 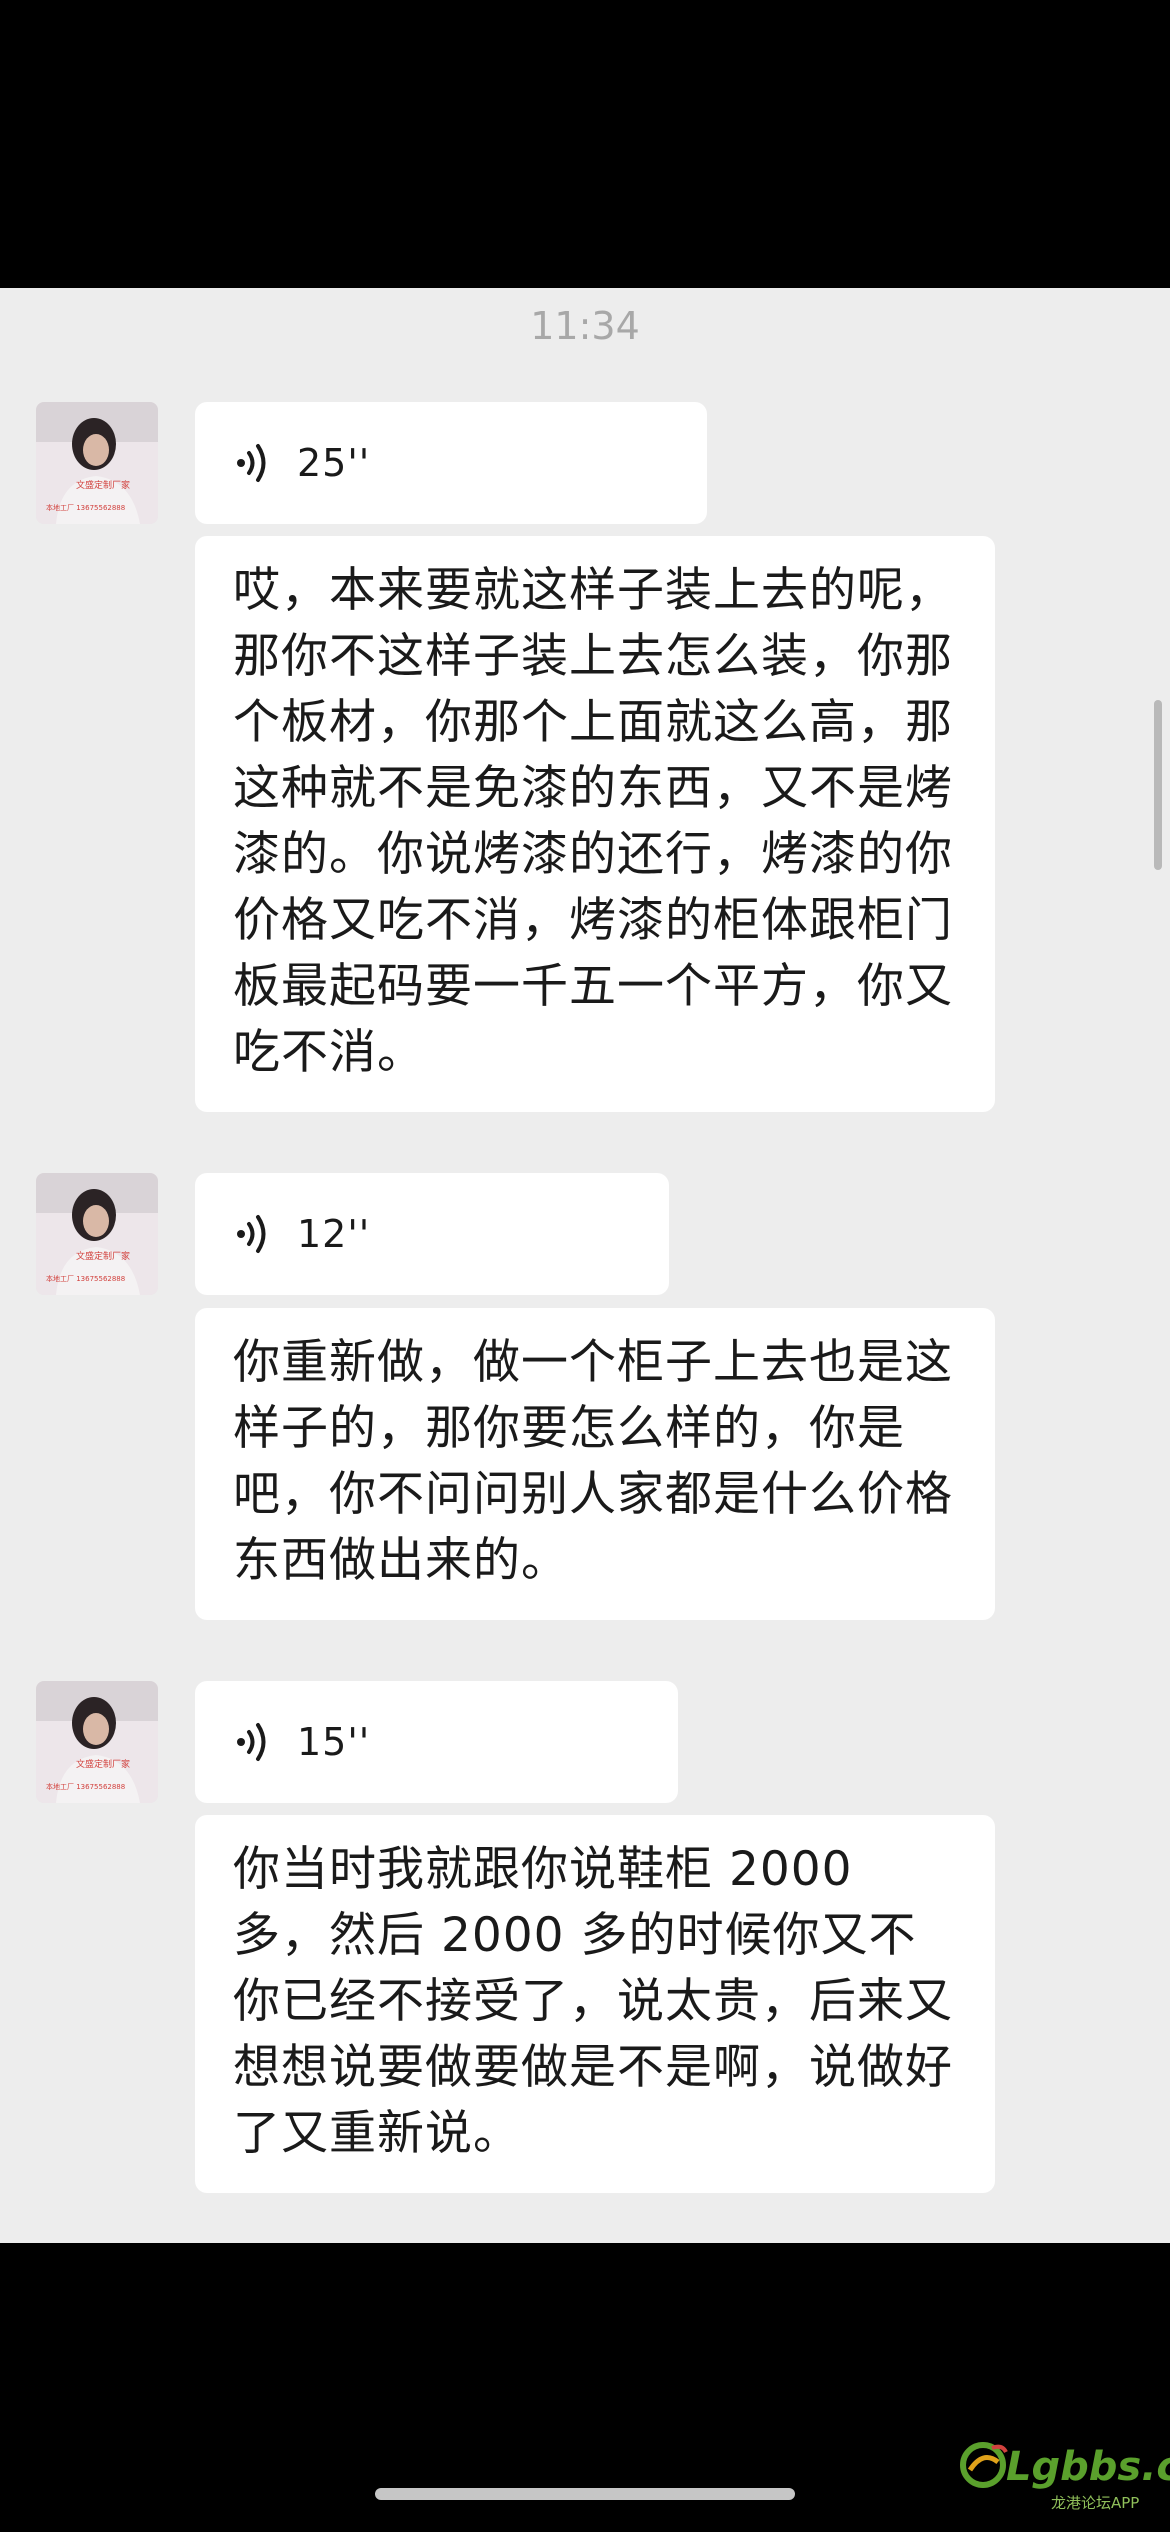 I want to click on voice-duration: 15'', so click(x=334, y=1742).